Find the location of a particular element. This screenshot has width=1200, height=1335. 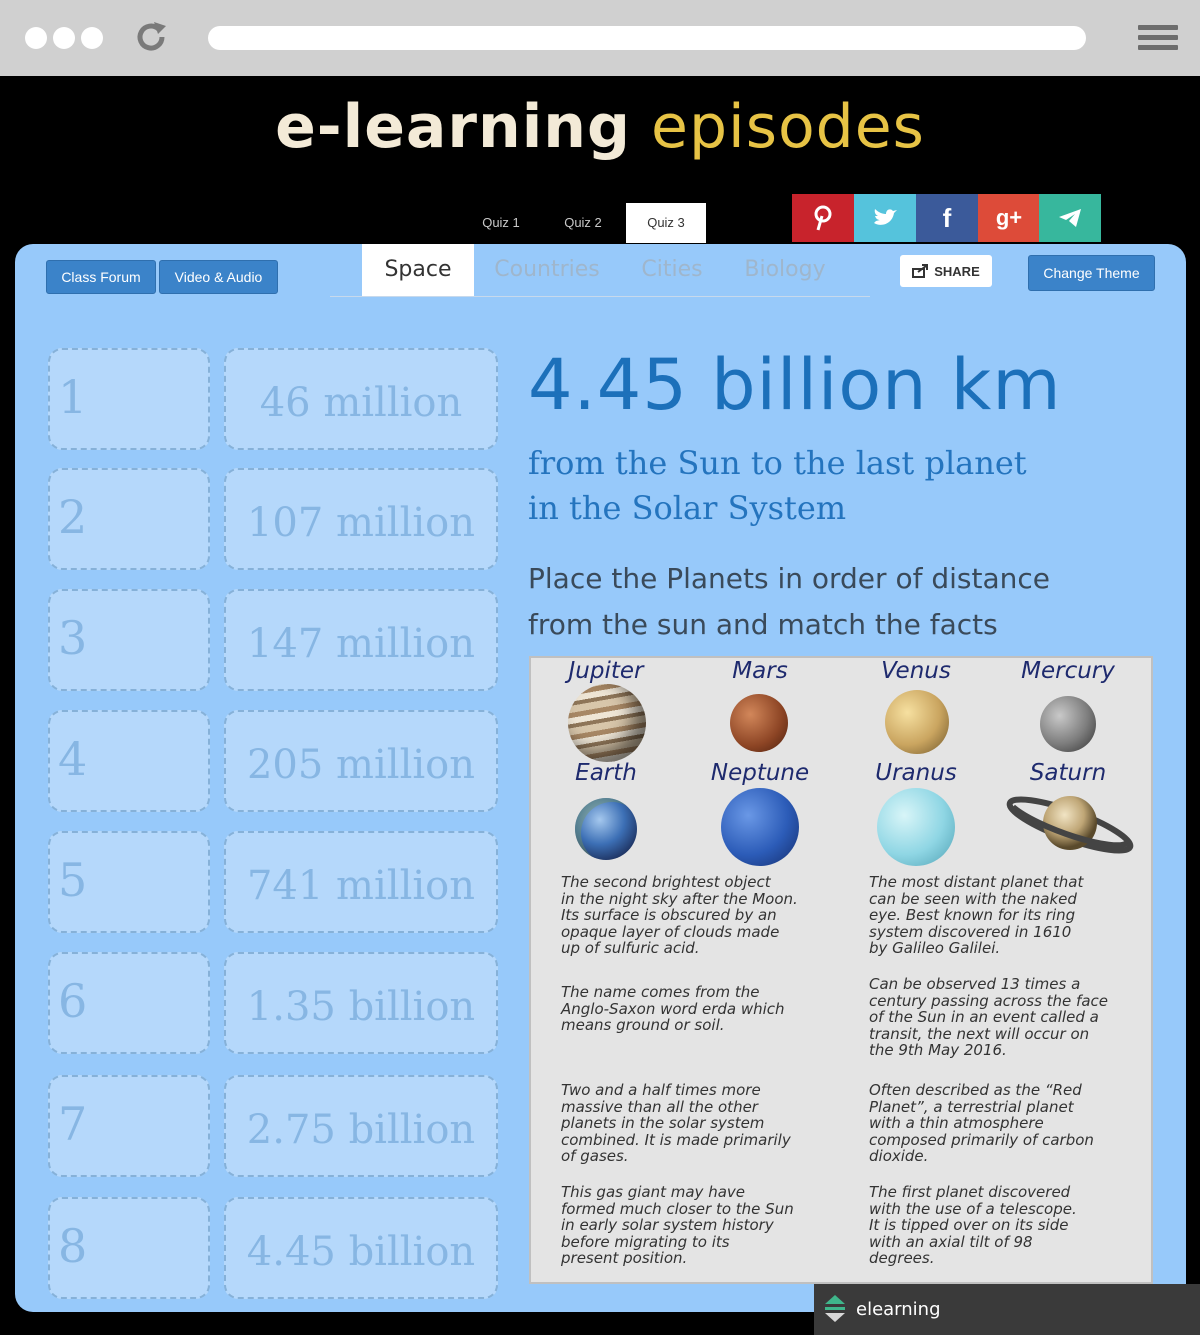

fact-slot-6: 1.35 billion is located at coordinates (361, 1003).